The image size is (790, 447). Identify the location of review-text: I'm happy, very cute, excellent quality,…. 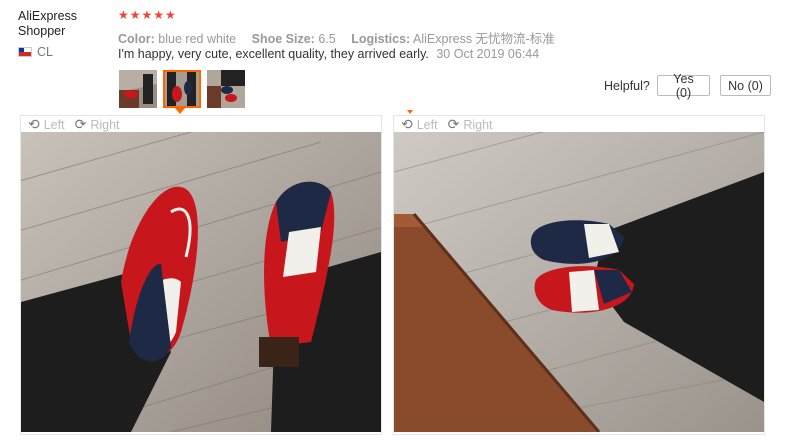
(273, 54).